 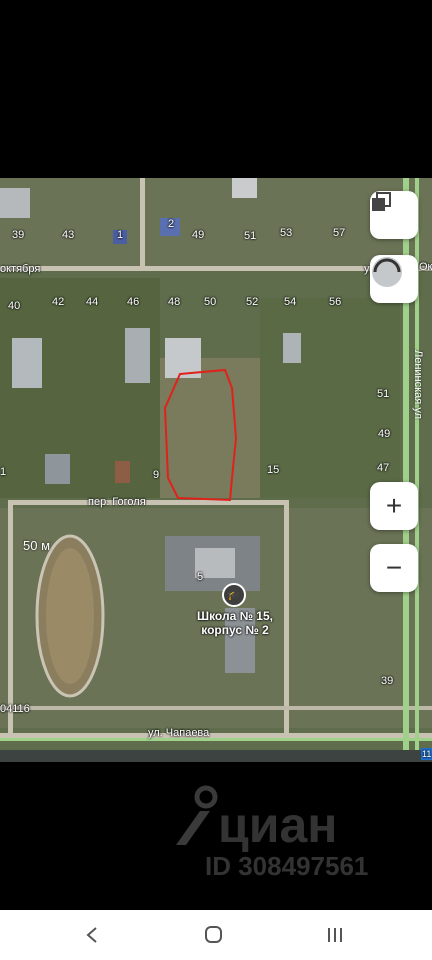 I want to click on house-number: 54, so click(x=290, y=302).